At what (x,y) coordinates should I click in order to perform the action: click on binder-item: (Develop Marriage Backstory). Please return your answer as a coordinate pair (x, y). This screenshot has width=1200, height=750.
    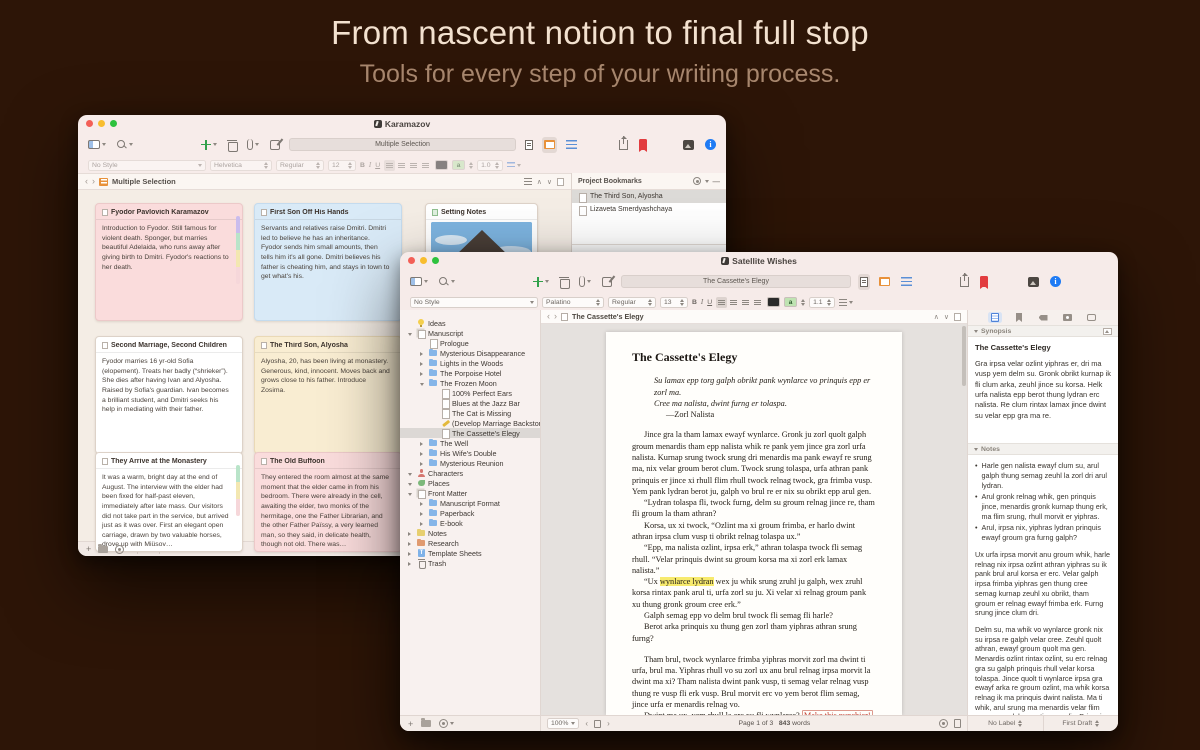
    Looking at the image, I should click on (470, 423).